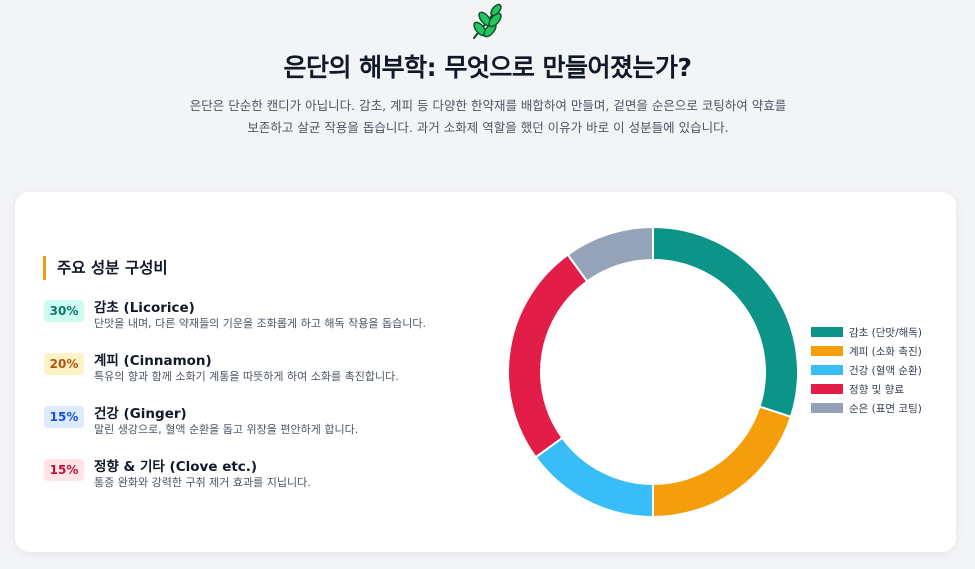 This screenshot has width=975, height=569. What do you see at coordinates (105, 268) in the screenshot?
I see `section-heading: 주요 성분 구성비` at bounding box center [105, 268].